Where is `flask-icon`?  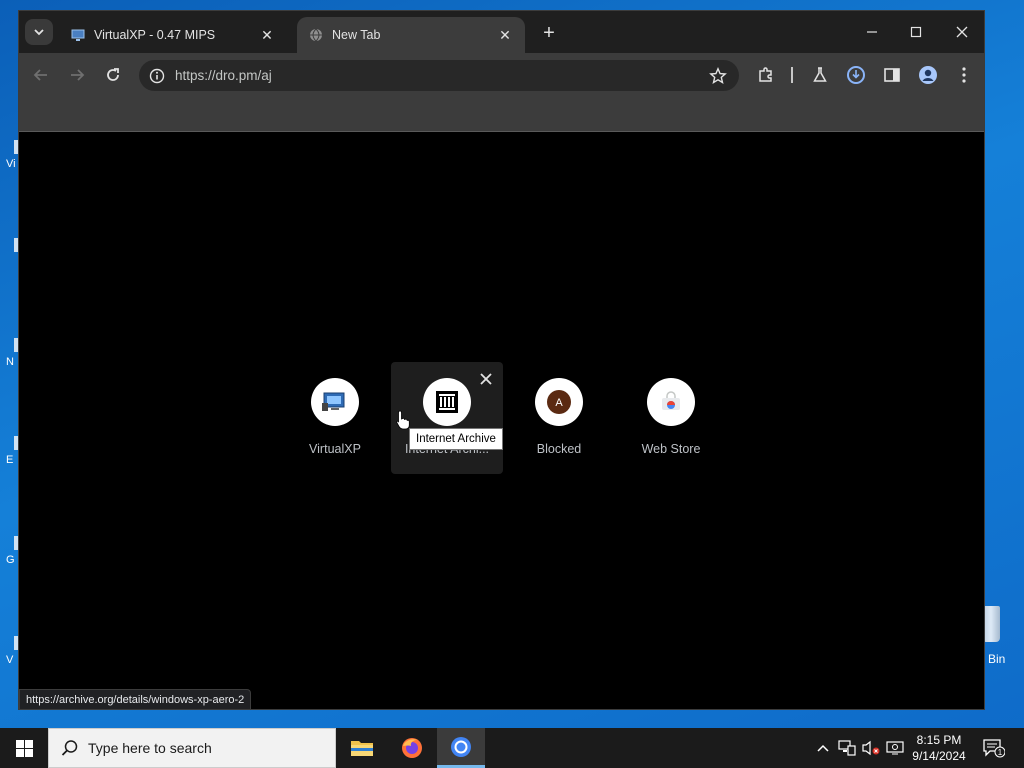 flask-icon is located at coordinates (820, 74).